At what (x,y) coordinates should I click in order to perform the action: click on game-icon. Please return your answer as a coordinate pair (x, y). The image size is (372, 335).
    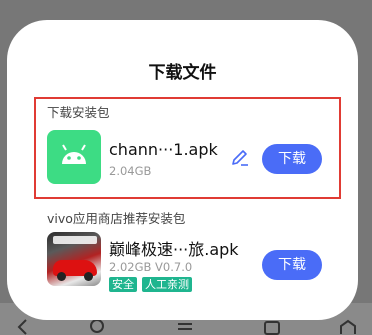
    Looking at the image, I should click on (74, 259).